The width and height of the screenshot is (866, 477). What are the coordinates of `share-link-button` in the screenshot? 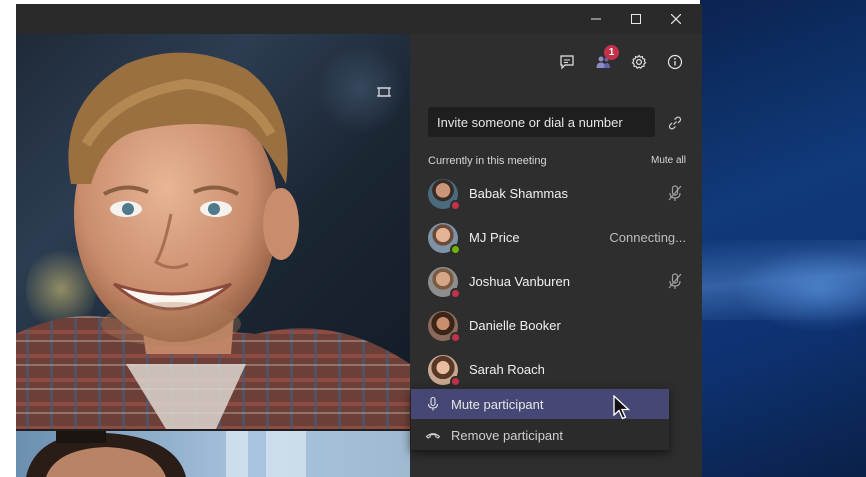 It's located at (675, 123).